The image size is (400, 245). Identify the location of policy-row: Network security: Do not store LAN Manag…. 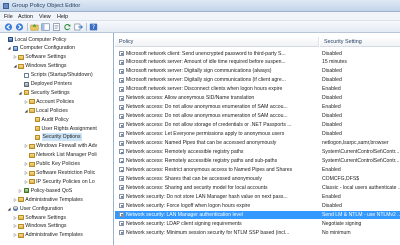
(257, 197).